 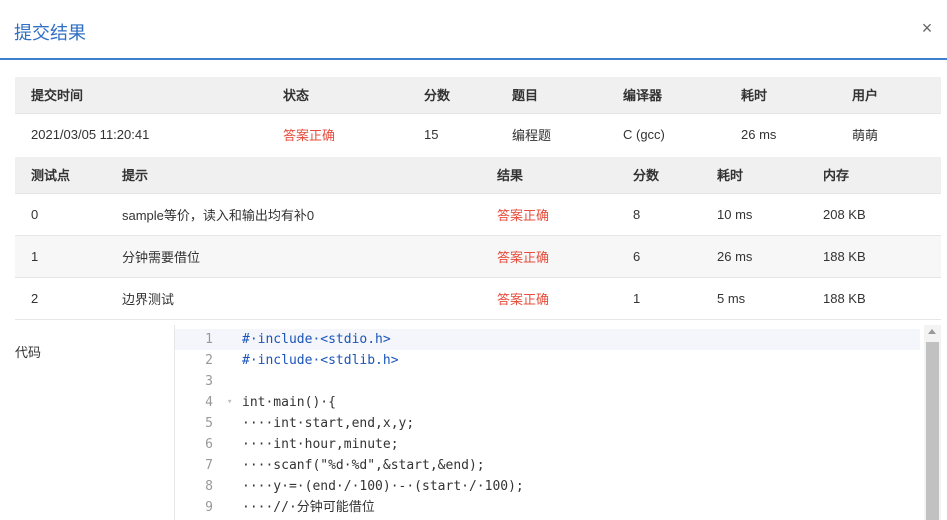 What do you see at coordinates (68, 213) in the screenshot?
I see `test-point: 0` at bounding box center [68, 213].